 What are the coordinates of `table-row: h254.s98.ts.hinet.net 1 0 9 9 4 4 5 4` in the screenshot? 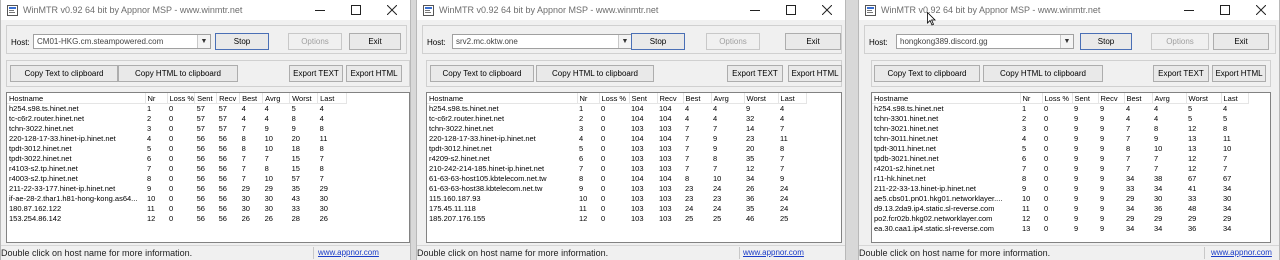 It's located at (1060, 109).